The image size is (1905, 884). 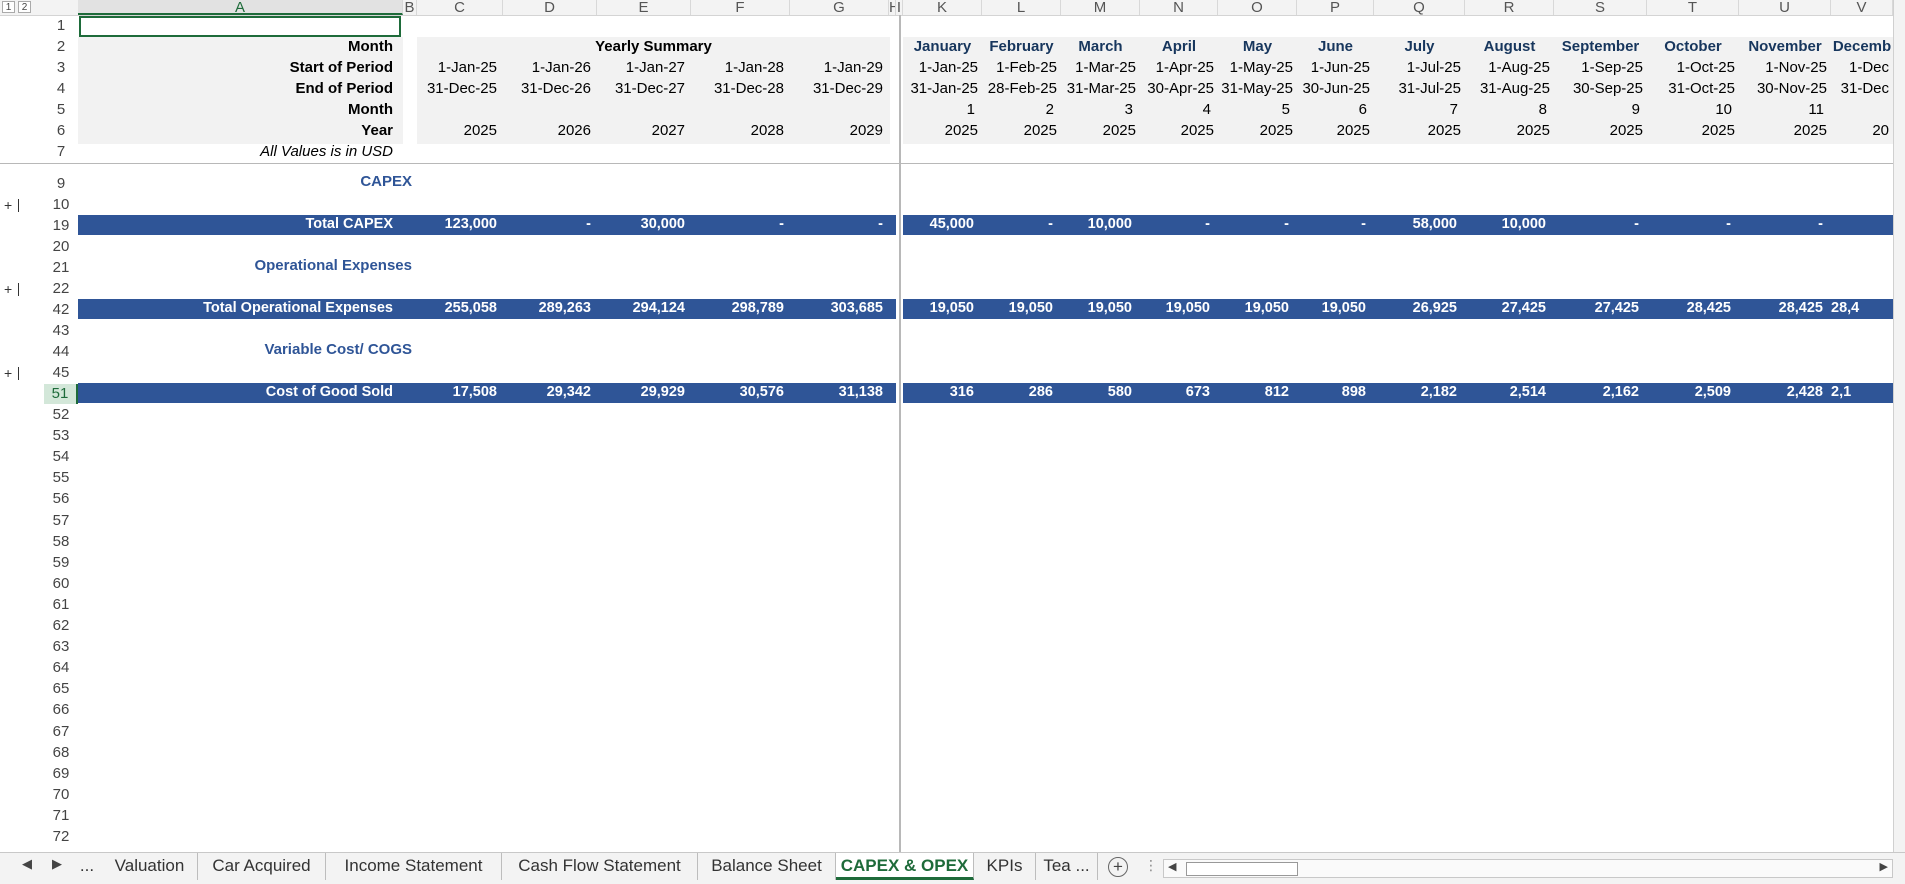 I want to click on column-header-m: M, so click(x=1100, y=7).